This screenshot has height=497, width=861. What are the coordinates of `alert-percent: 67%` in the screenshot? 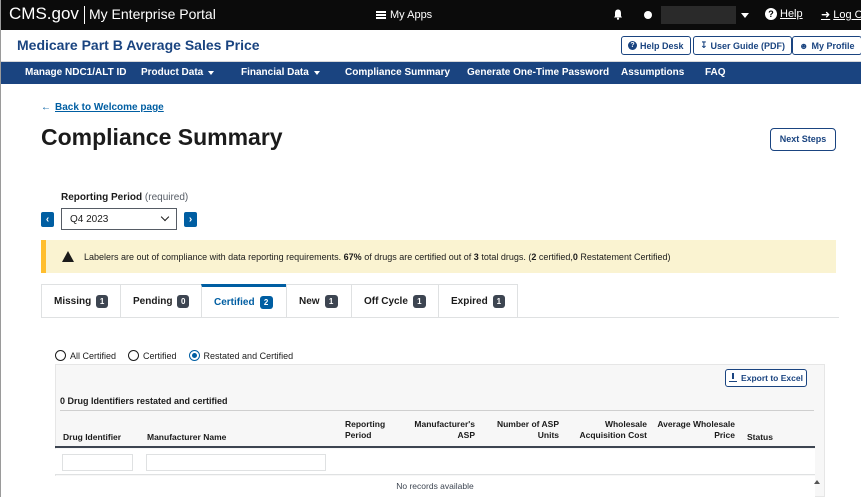 It's located at (352, 256).